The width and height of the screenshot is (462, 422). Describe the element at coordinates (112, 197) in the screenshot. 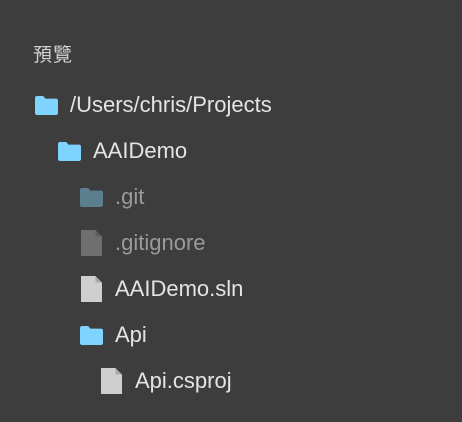

I see `tree-item-git: .git` at that location.